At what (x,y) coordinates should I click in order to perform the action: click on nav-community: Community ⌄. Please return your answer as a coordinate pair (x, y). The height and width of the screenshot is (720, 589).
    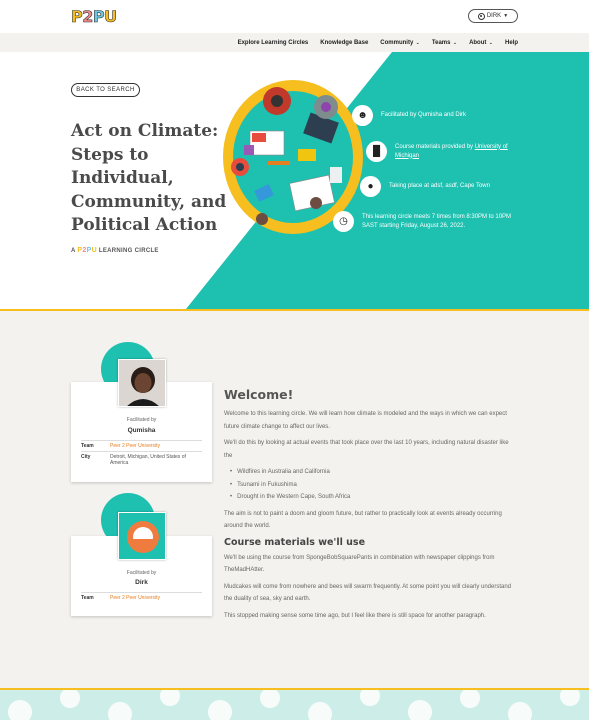
    Looking at the image, I should click on (400, 43).